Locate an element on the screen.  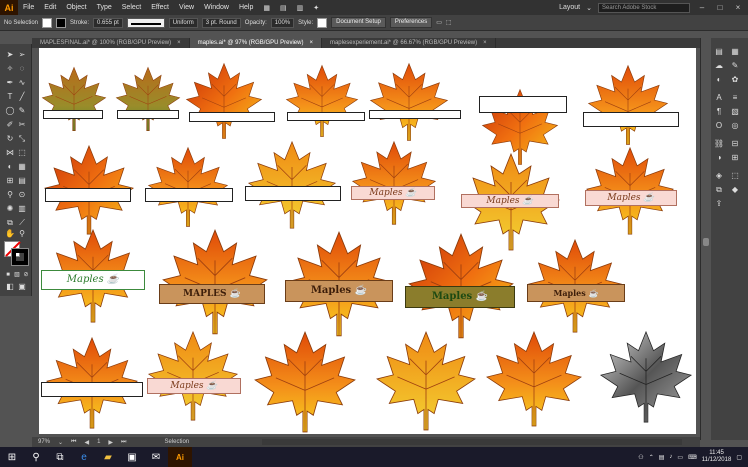
minimize-icon: – is located at coordinates (702, 7).